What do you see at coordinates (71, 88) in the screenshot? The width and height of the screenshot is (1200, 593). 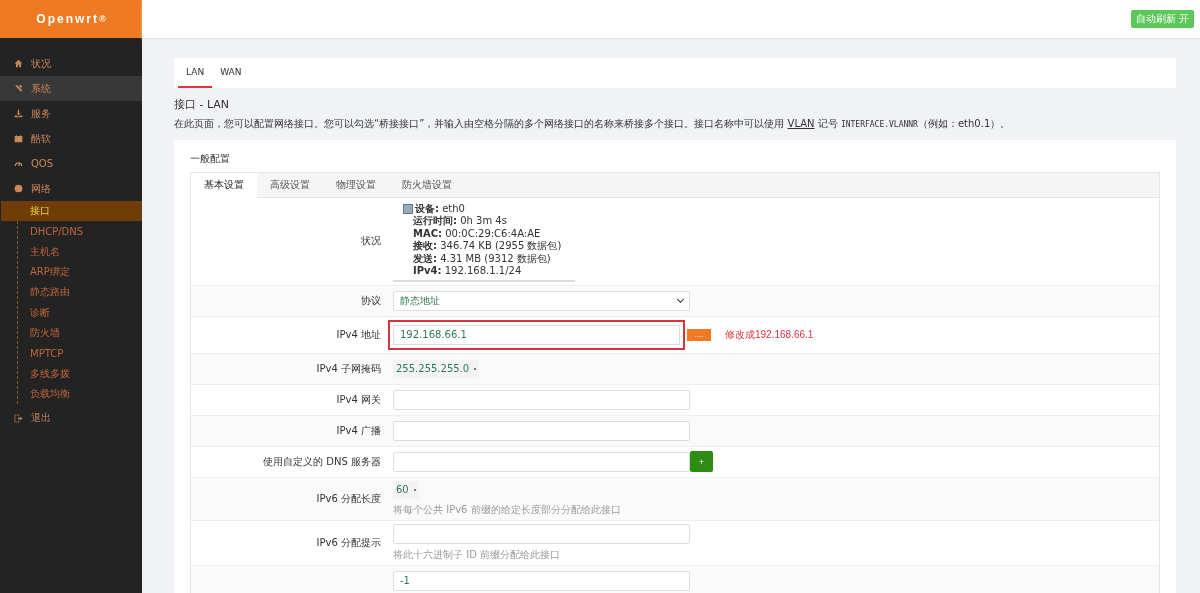 I see `sidebar-item: 系统` at bounding box center [71, 88].